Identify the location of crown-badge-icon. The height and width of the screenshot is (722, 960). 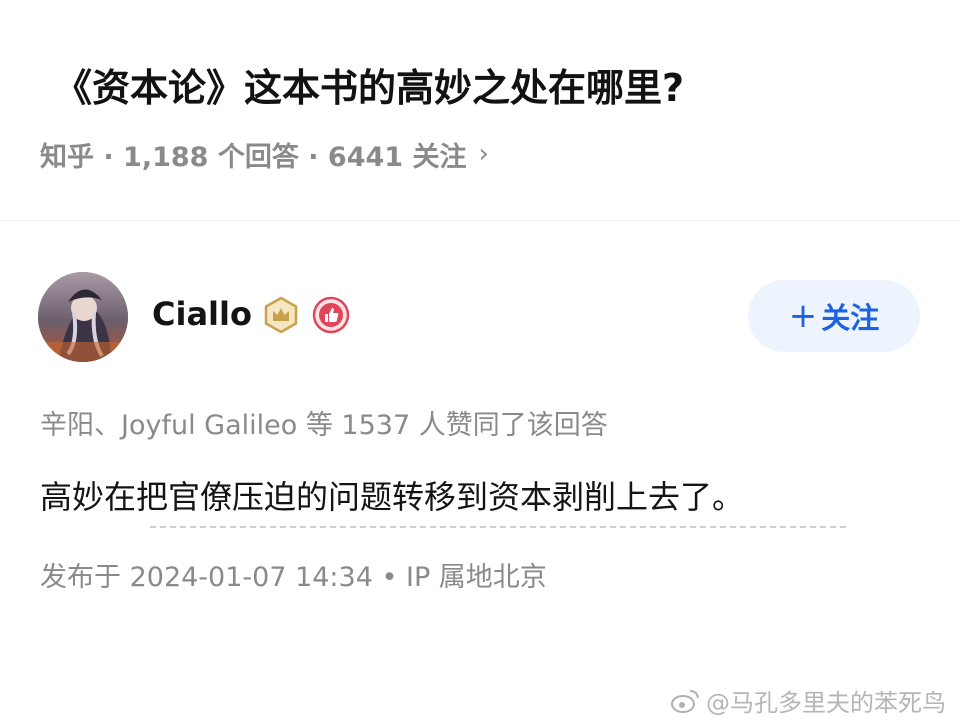
(281, 315).